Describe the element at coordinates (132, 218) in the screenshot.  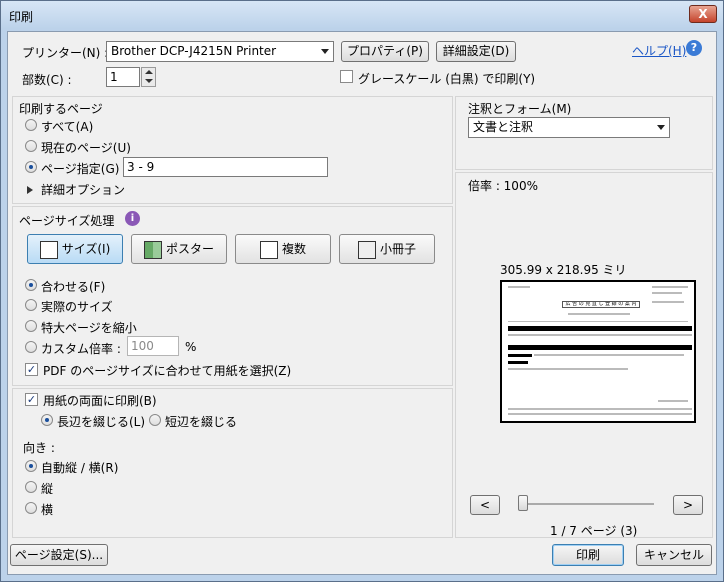
I see `info-icon: i` at that location.